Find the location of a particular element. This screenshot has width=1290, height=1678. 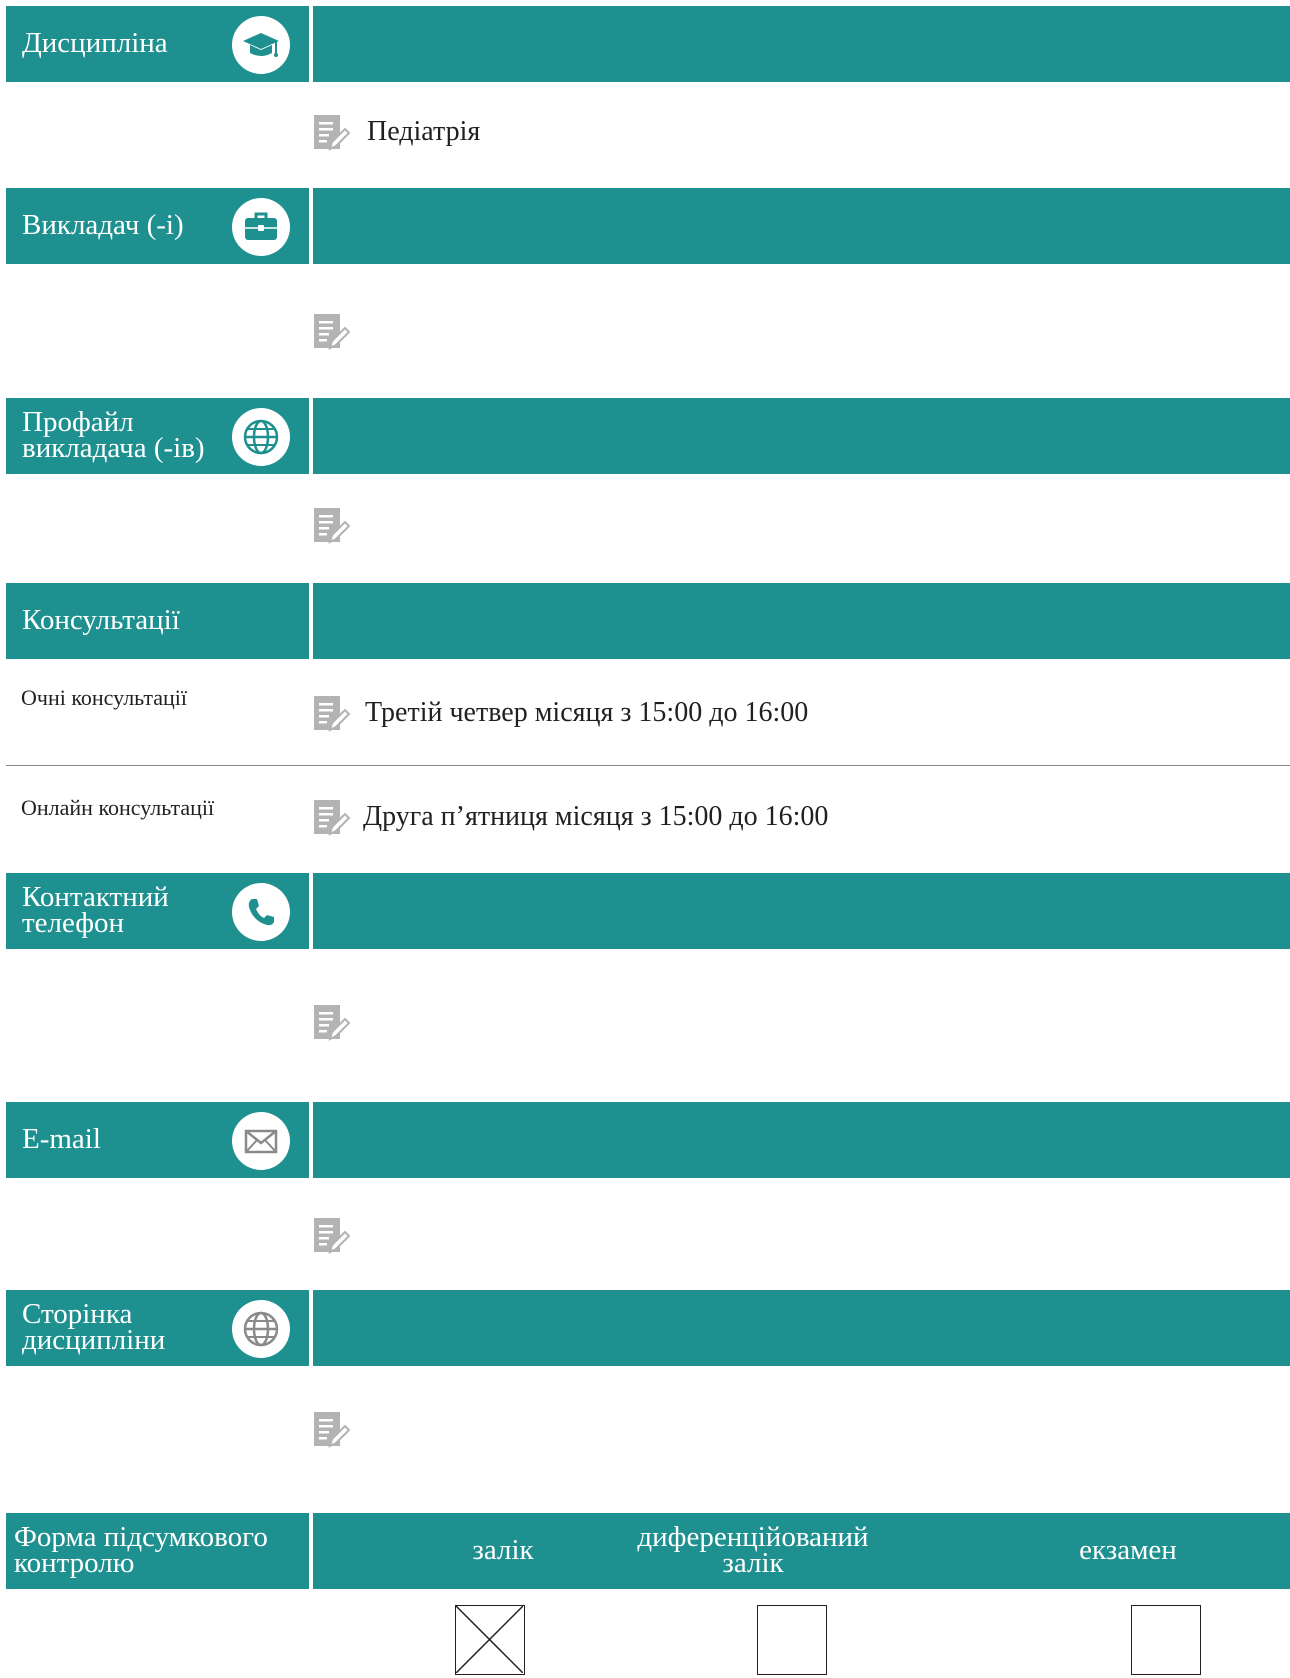

final-control-options-header: залік диференційований залік екзамен is located at coordinates (801, 1551).